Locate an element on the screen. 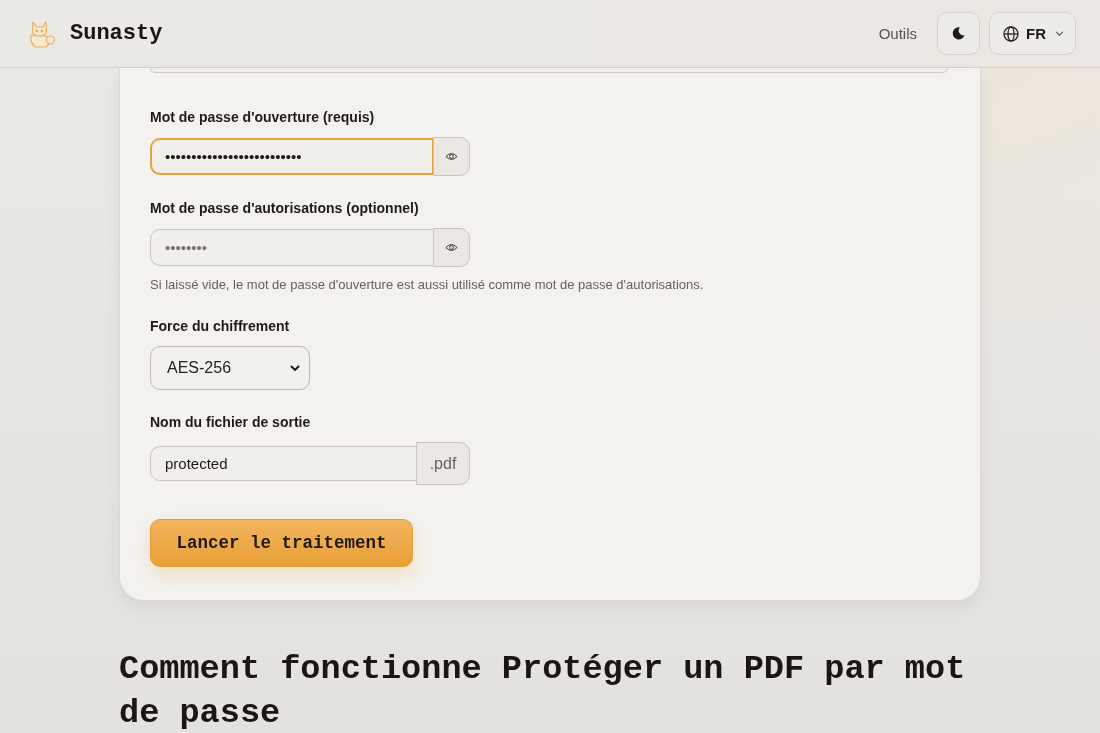 Image resolution: width=1100 pixels, height=733 pixels. theme-toggle-button is located at coordinates (958, 33).